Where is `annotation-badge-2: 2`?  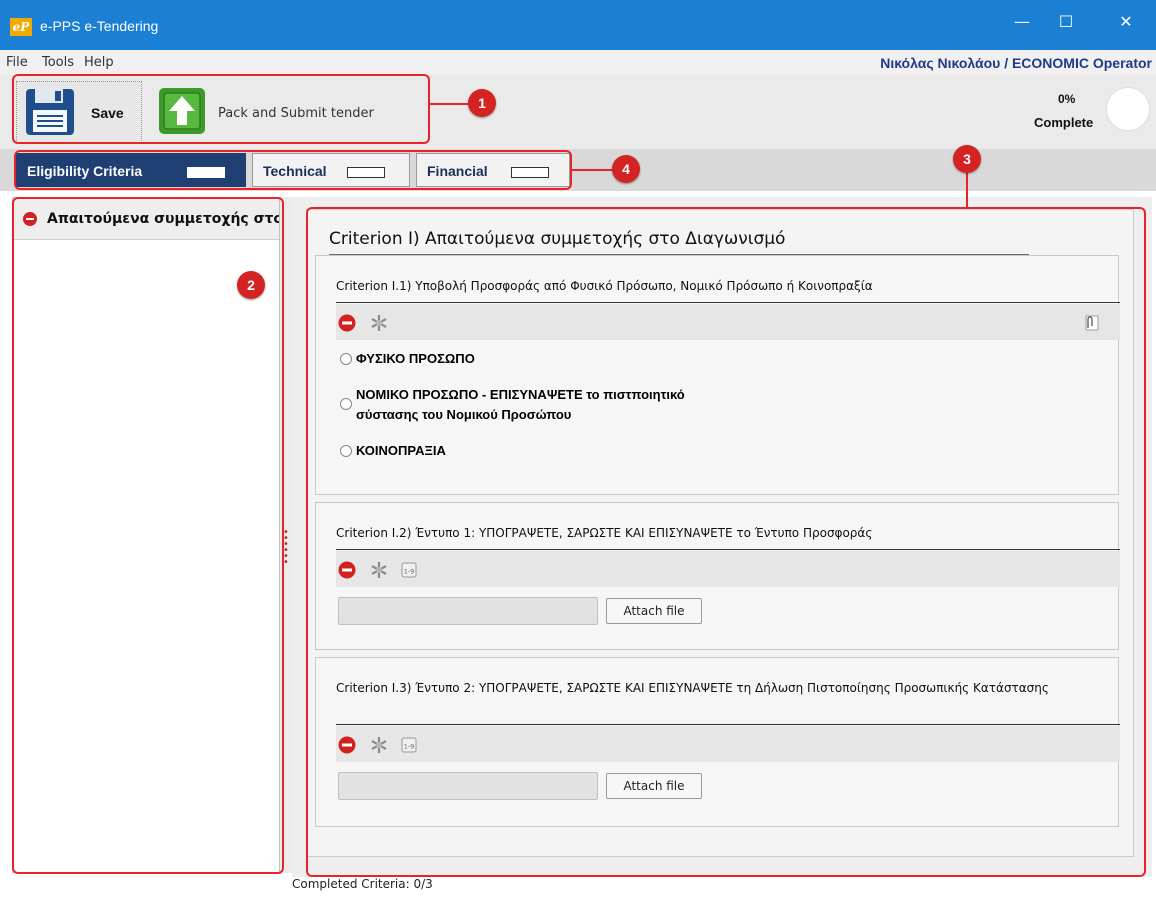
annotation-badge-2: 2 is located at coordinates (251, 285).